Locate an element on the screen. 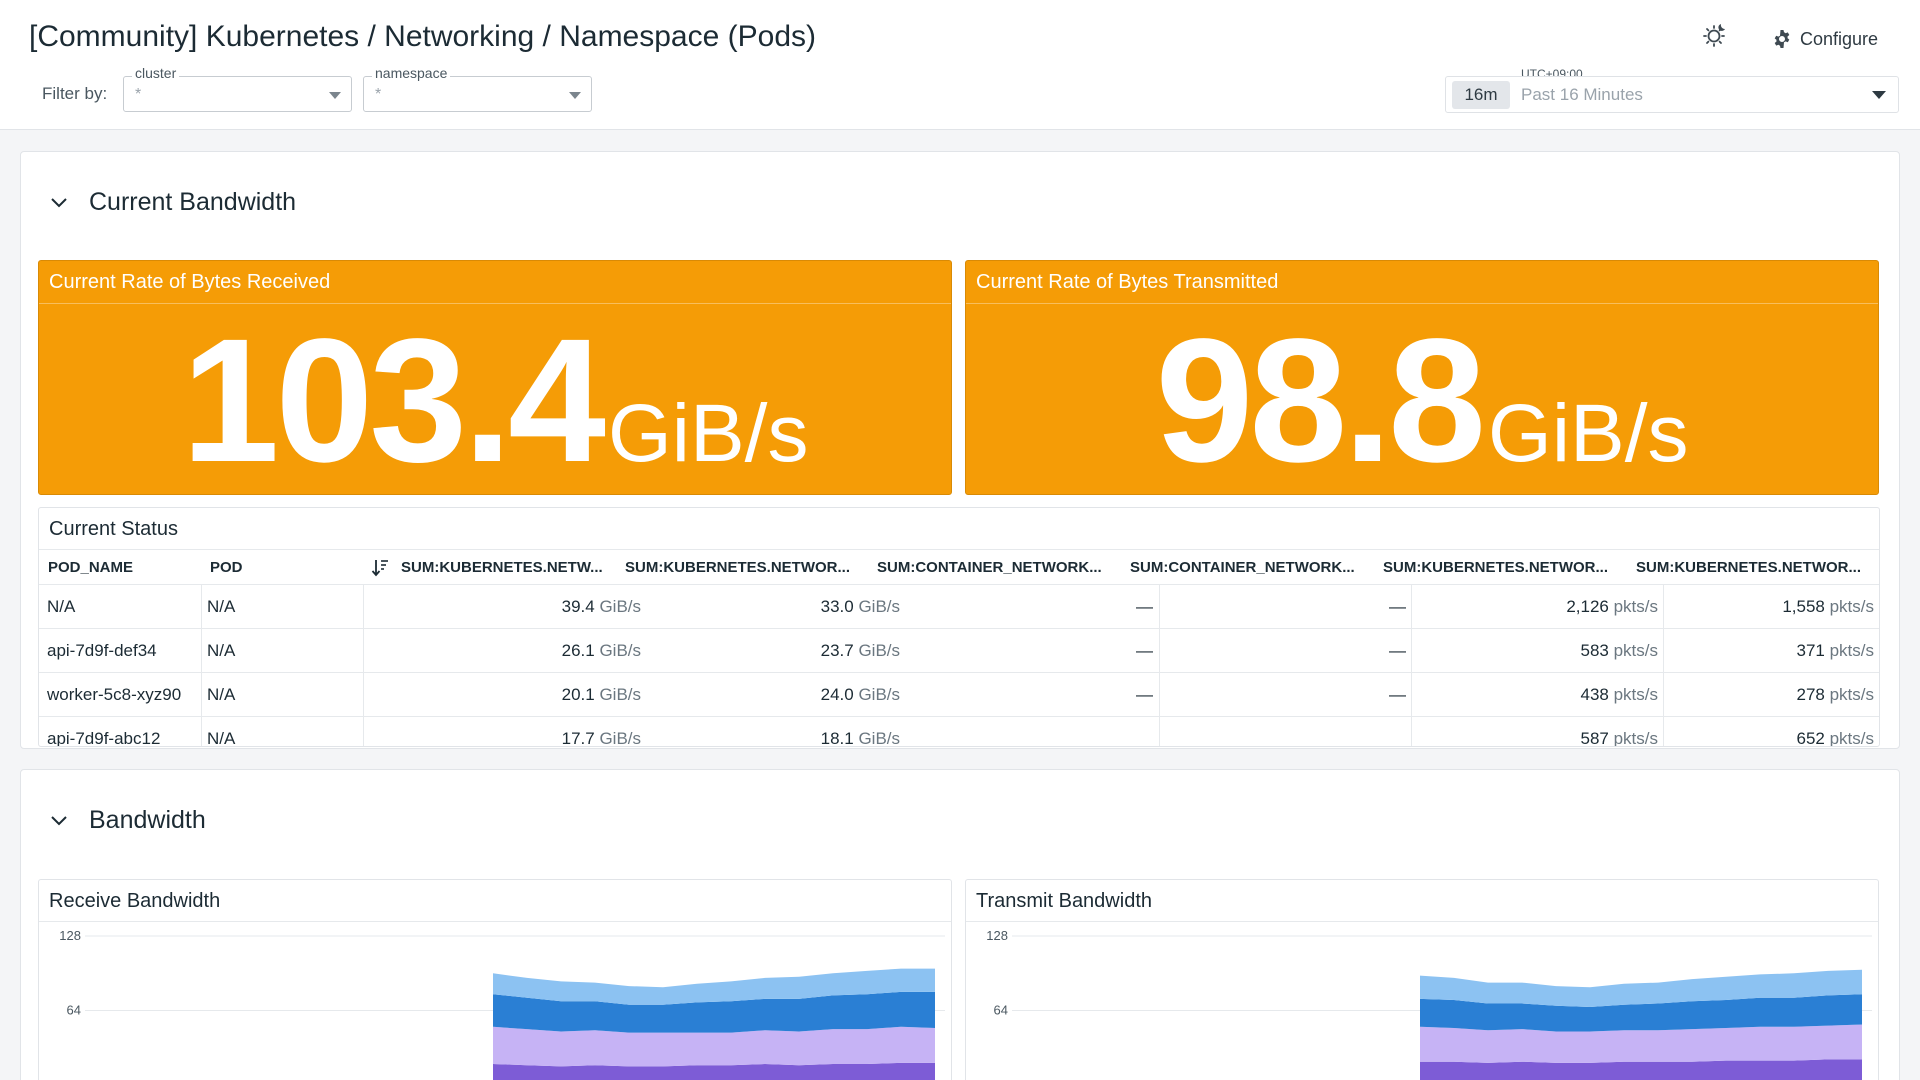  tile-number: 103.4 is located at coordinates (393, 399).